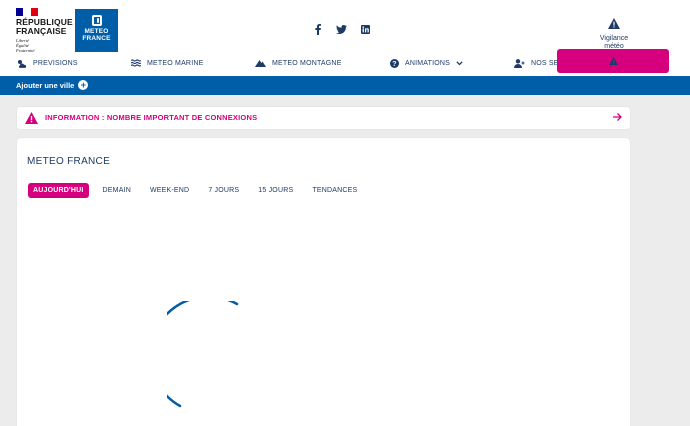 This screenshot has width=690, height=426. I want to click on vigilance-label-line1: Vigilance, so click(614, 38).